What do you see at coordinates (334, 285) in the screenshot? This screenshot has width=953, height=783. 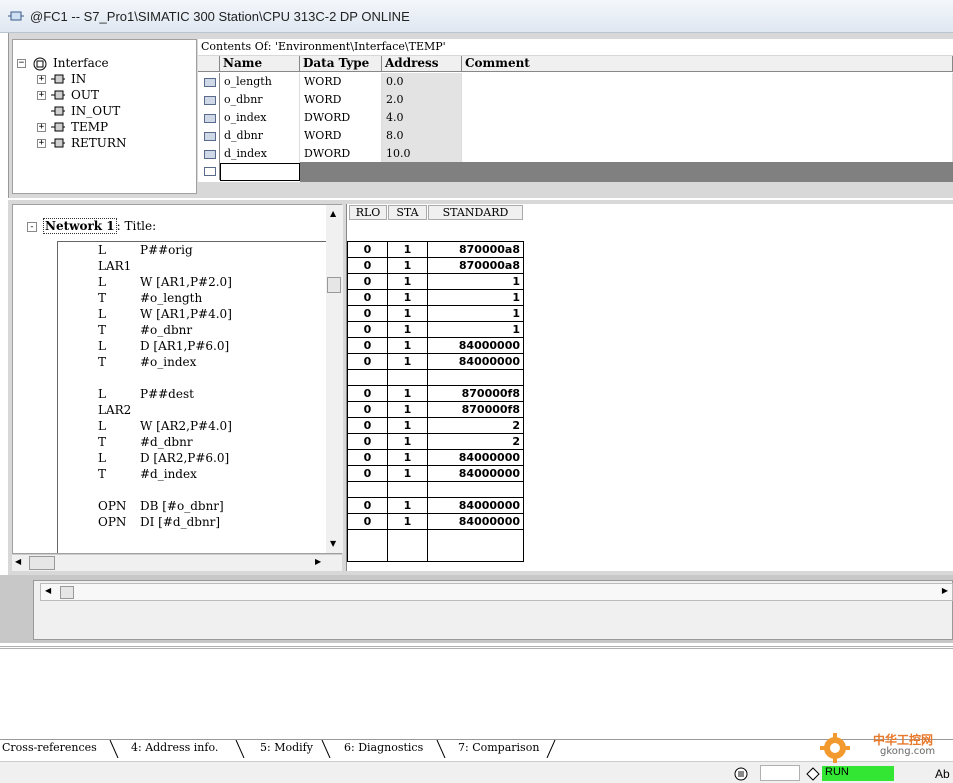 I see `scroll-thumb` at bounding box center [334, 285].